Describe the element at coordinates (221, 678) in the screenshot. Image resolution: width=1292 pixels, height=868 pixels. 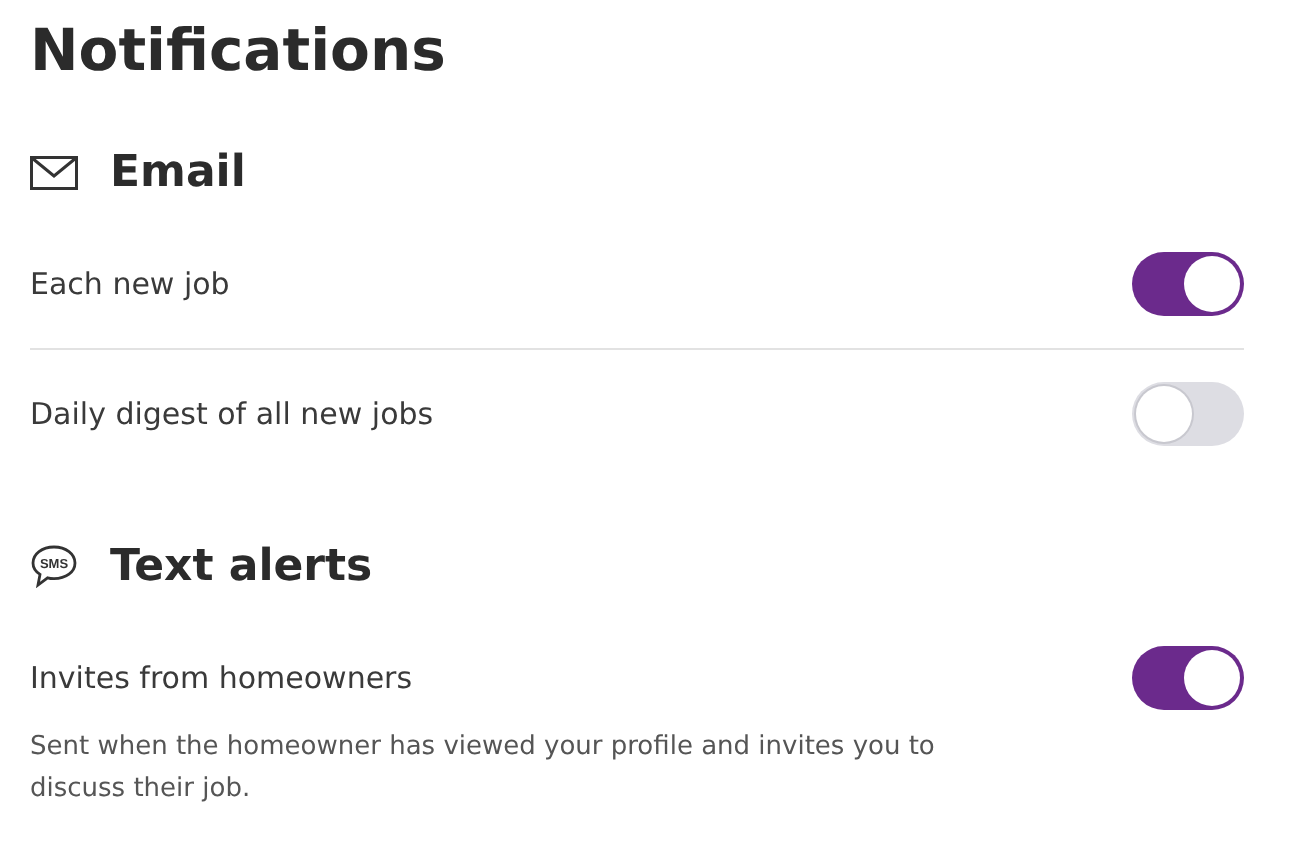
I see `setting-label: Invites from homeowners` at that location.